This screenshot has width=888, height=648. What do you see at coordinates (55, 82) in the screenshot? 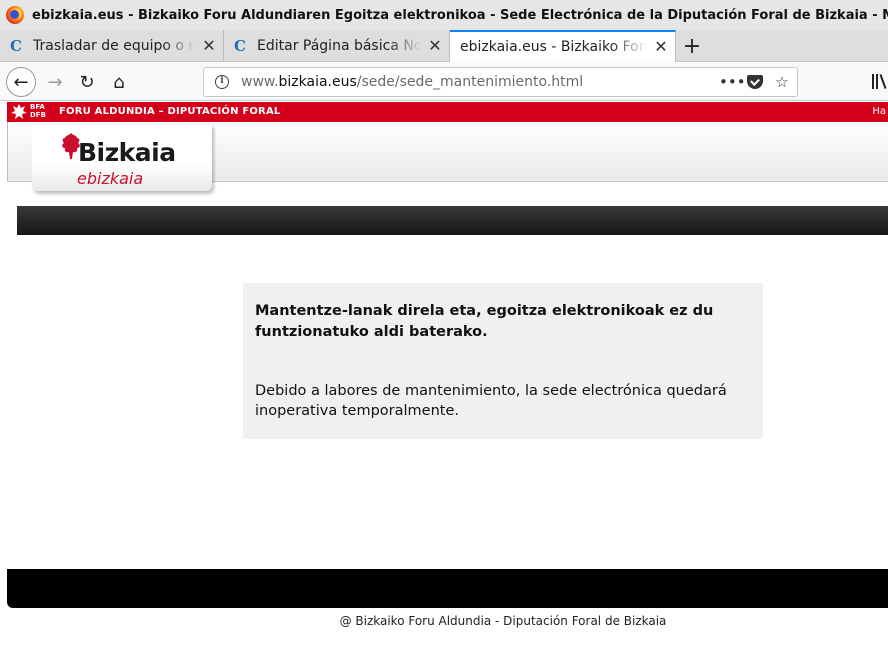
I see `forward-button: →` at bounding box center [55, 82].